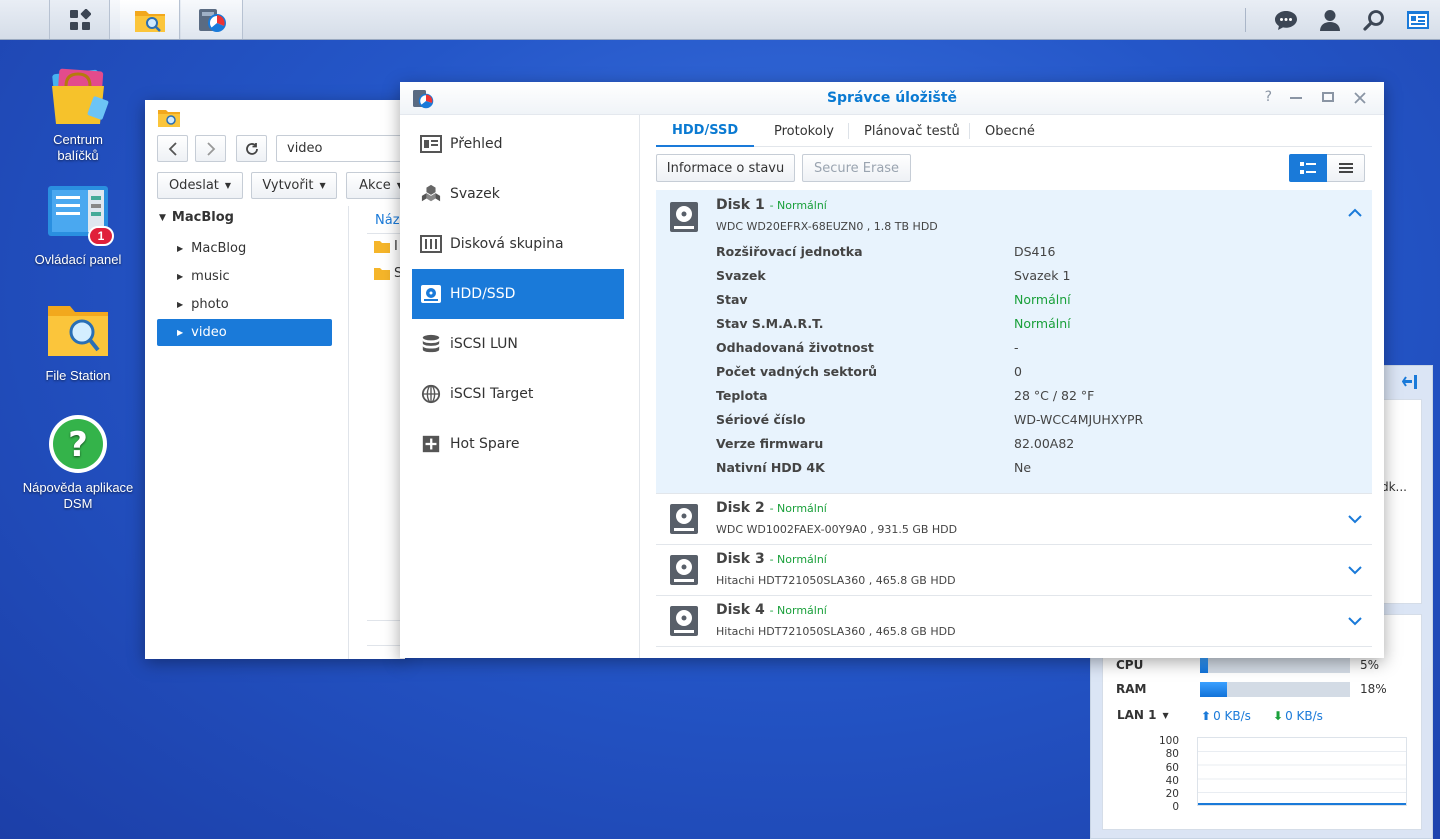 This screenshot has width=1440, height=839. Describe the element at coordinates (1172, 754) in the screenshot. I see `y-tick: 80` at that location.